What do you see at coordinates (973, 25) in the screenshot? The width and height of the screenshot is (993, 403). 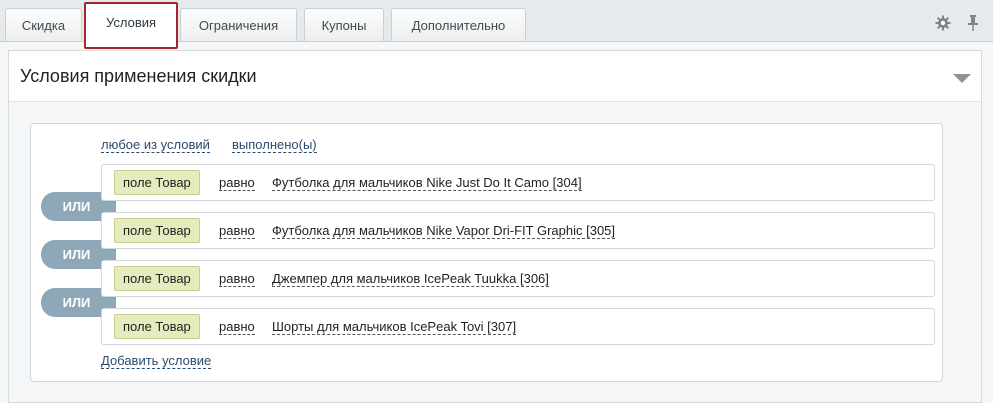 I see `pin-icon` at bounding box center [973, 25].